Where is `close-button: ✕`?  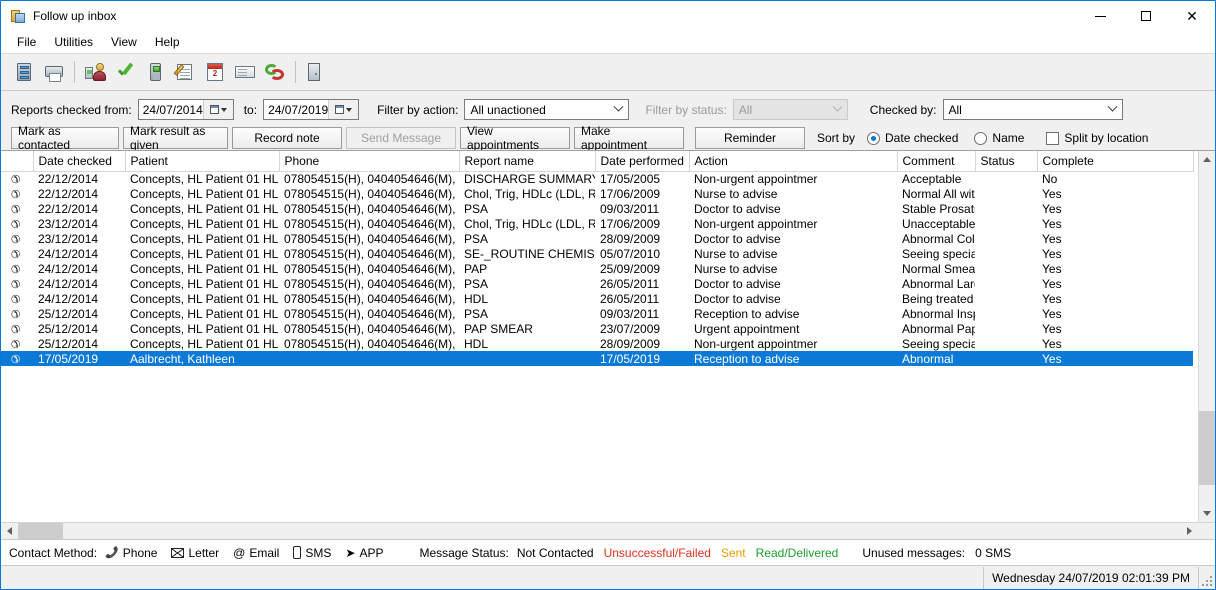
close-button: ✕ is located at coordinates (1192, 16).